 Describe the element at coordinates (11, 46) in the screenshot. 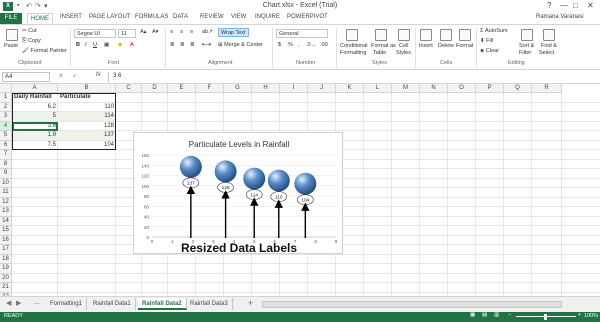

I see `paste-button: Paste` at that location.